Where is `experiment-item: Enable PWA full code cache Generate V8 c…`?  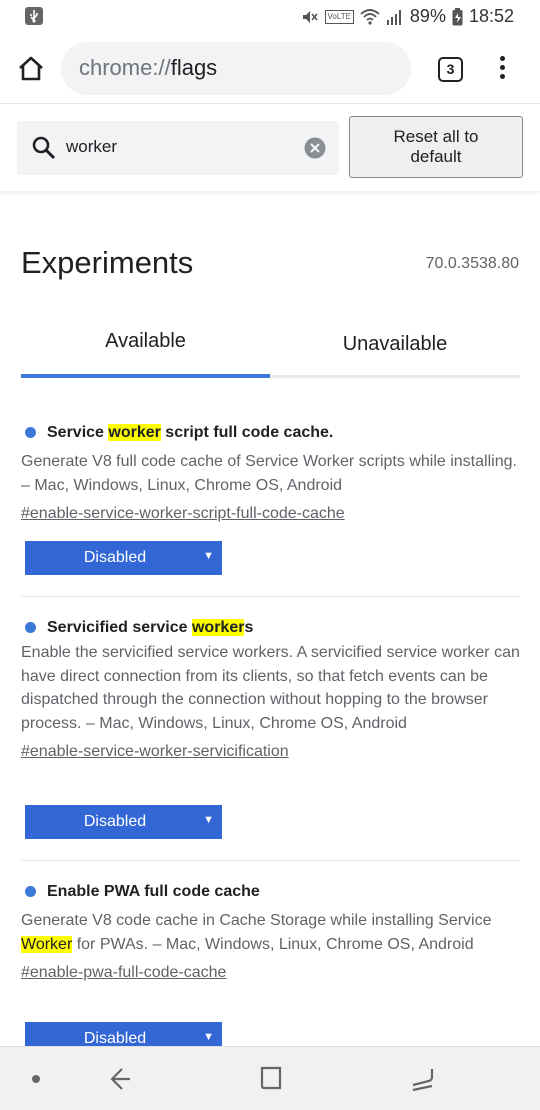
experiment-item: Enable PWA full code cache Generate V8 c… is located at coordinates (270, 932).